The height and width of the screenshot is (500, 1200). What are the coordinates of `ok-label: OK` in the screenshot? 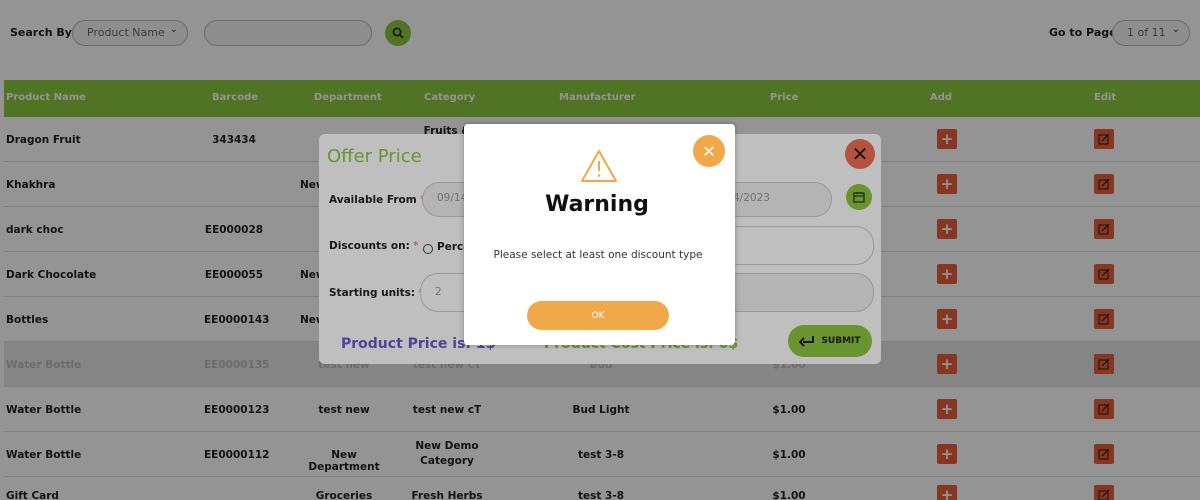 It's located at (598, 315).